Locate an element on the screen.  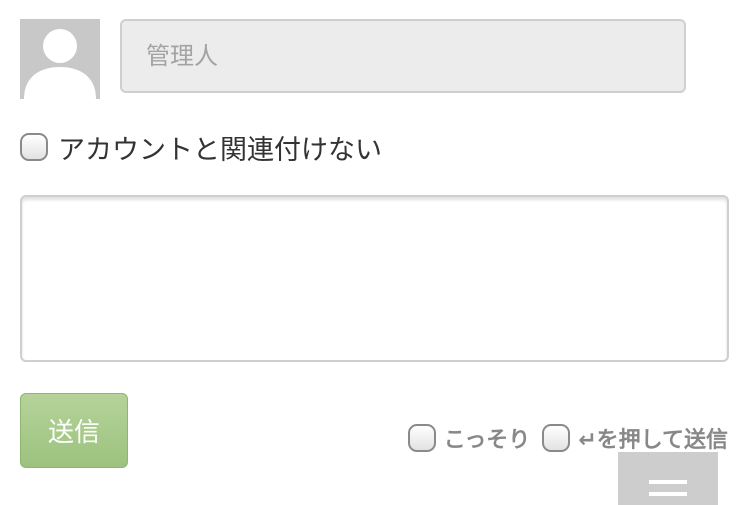
secret-label: こっそり is located at coordinates (487, 440).